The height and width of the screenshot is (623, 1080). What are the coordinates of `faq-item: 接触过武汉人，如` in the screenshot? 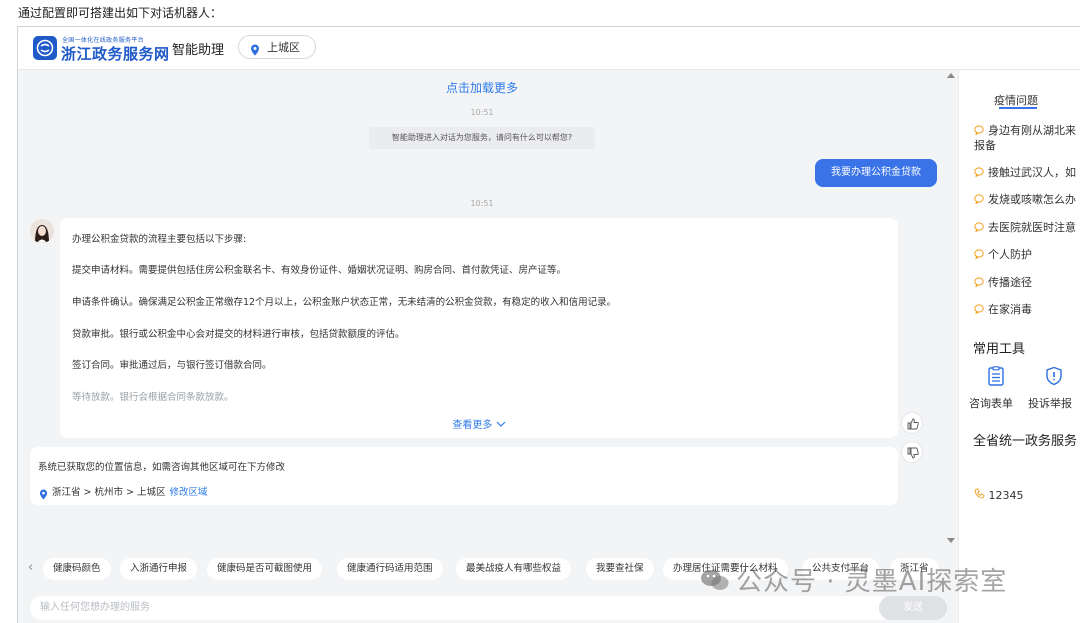 It's located at (1025, 173).